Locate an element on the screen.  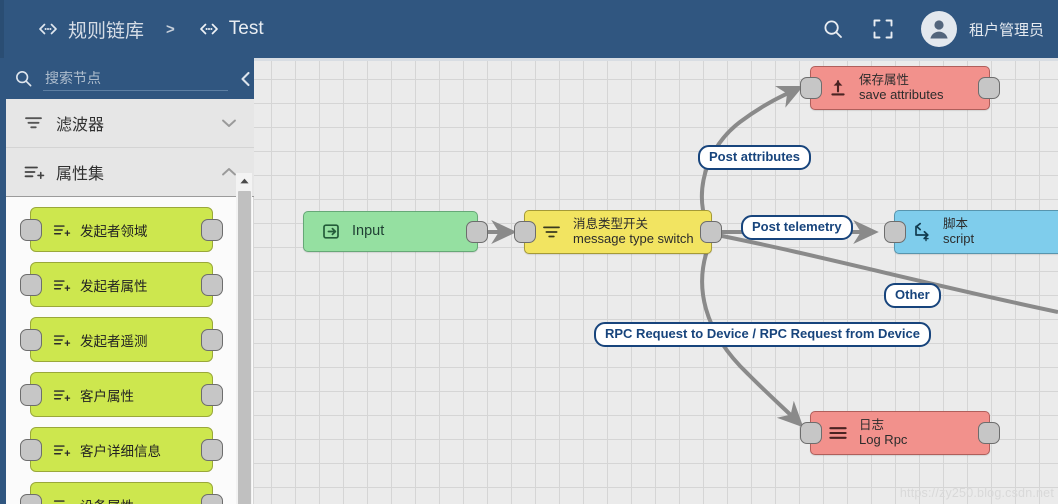
canvas-node-text: 保存属性 save attributes is located at coordinates (901, 87).